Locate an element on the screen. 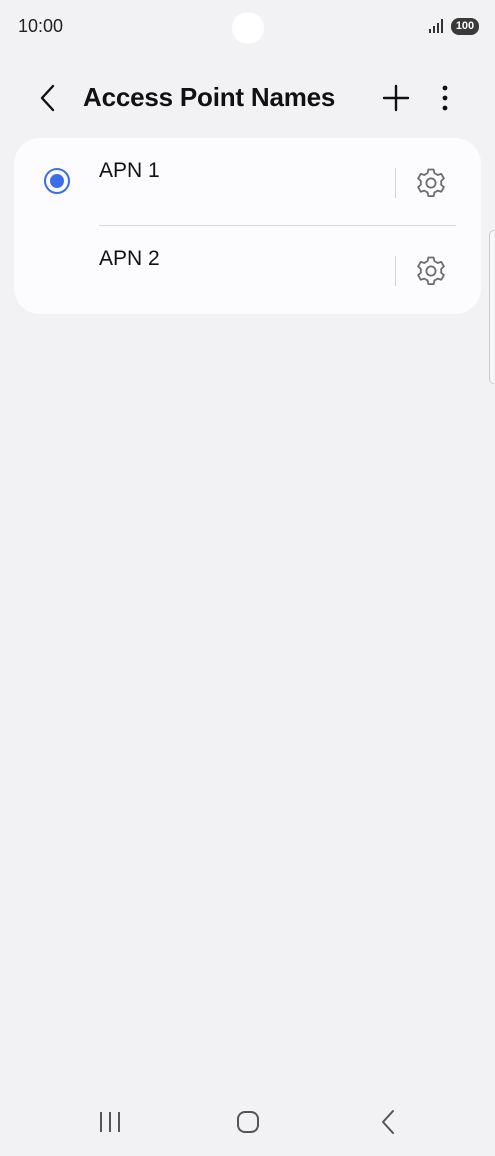 The width and height of the screenshot is (495, 1156). add-apn-button is located at coordinates (396, 98).